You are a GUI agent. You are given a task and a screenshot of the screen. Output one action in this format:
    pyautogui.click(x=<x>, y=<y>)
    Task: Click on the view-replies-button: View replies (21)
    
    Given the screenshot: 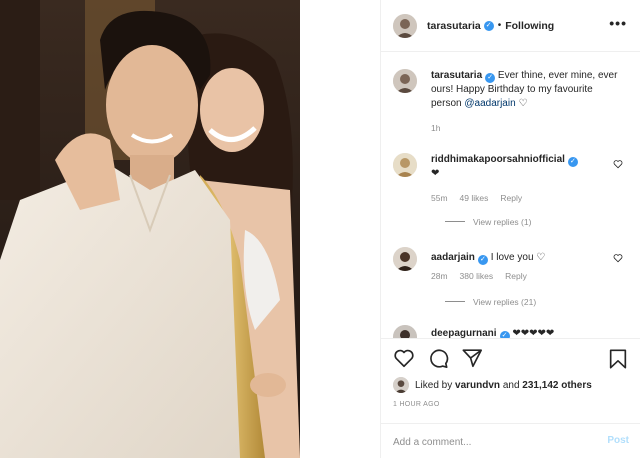 What is the action you would take?
    pyautogui.click(x=490, y=302)
    